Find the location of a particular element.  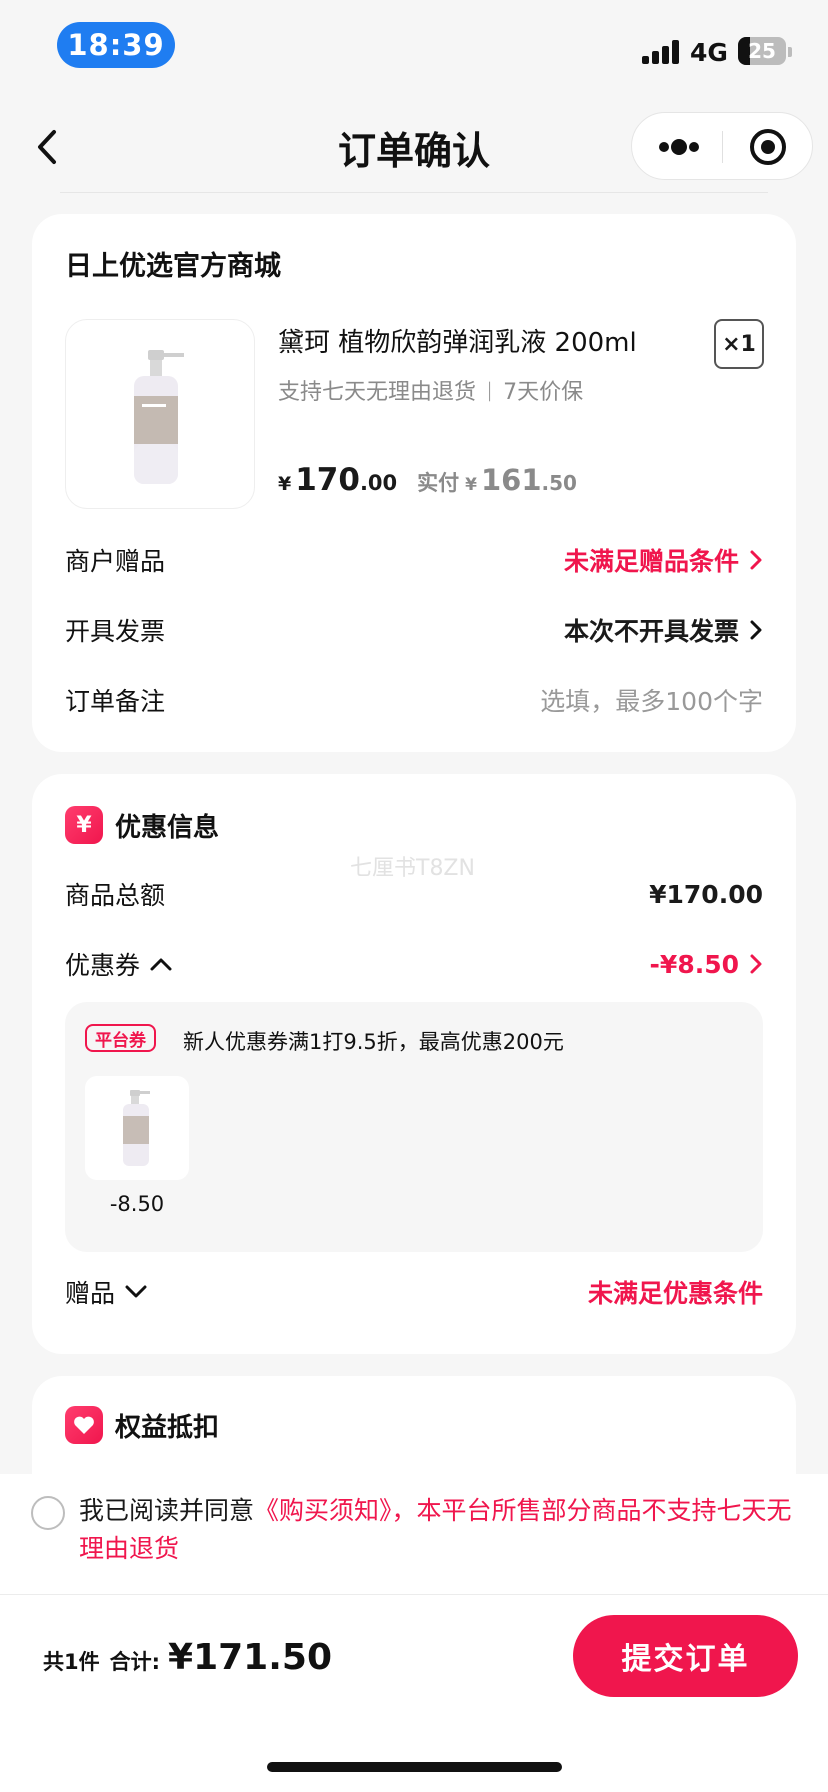

item-count: 共1件 is located at coordinates (71, 1662).